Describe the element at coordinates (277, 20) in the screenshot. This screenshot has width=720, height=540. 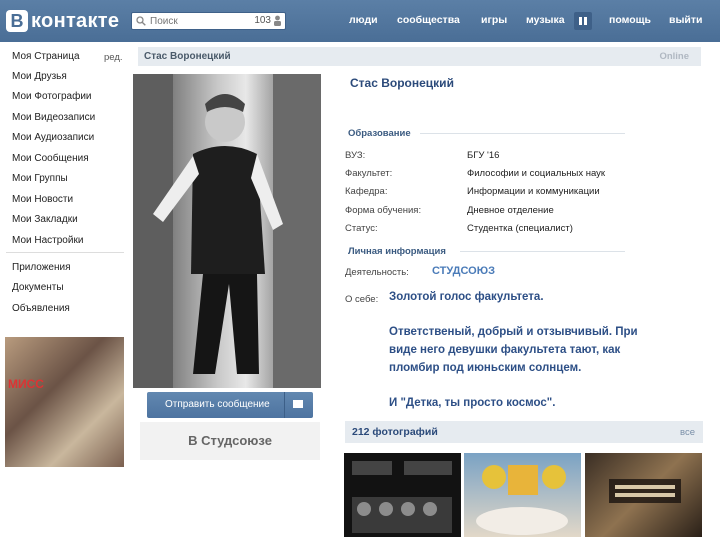
I see `person-icon` at that location.